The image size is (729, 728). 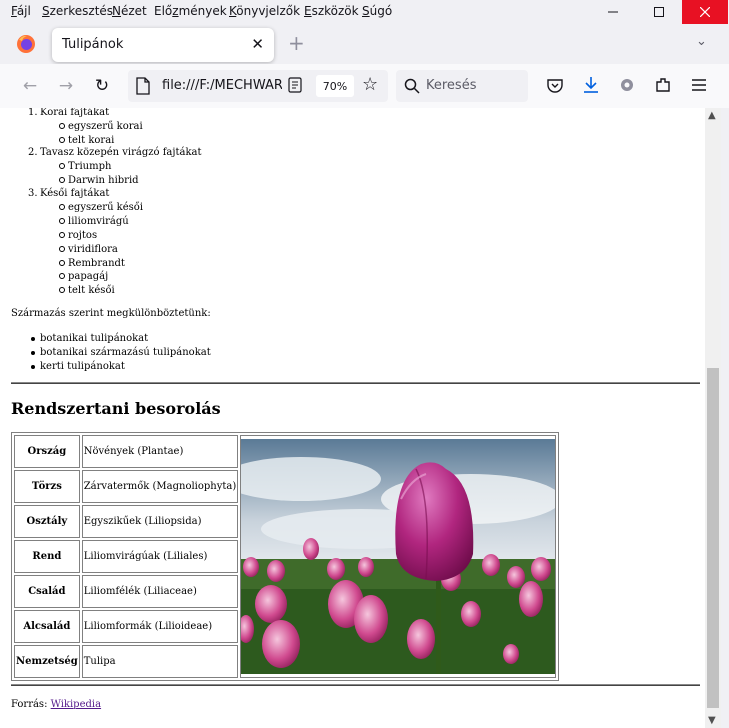 I want to click on forward-button: →, so click(x=66, y=86).